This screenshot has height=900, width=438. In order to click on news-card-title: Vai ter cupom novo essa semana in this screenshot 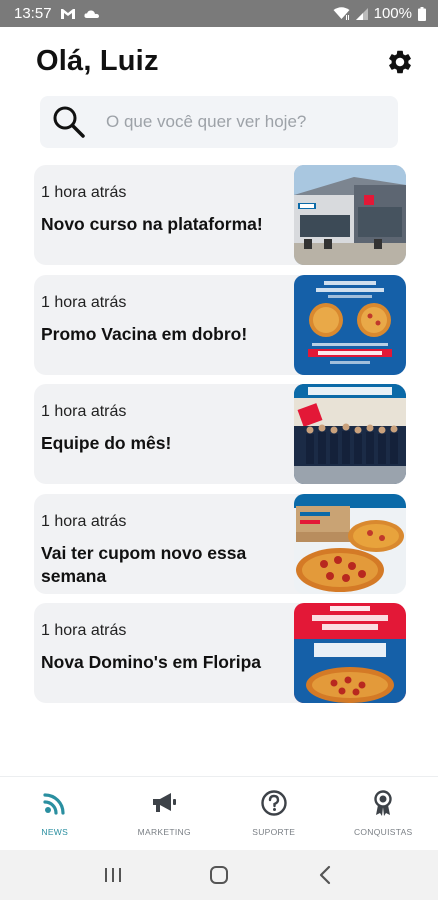, I will do `click(144, 564)`.